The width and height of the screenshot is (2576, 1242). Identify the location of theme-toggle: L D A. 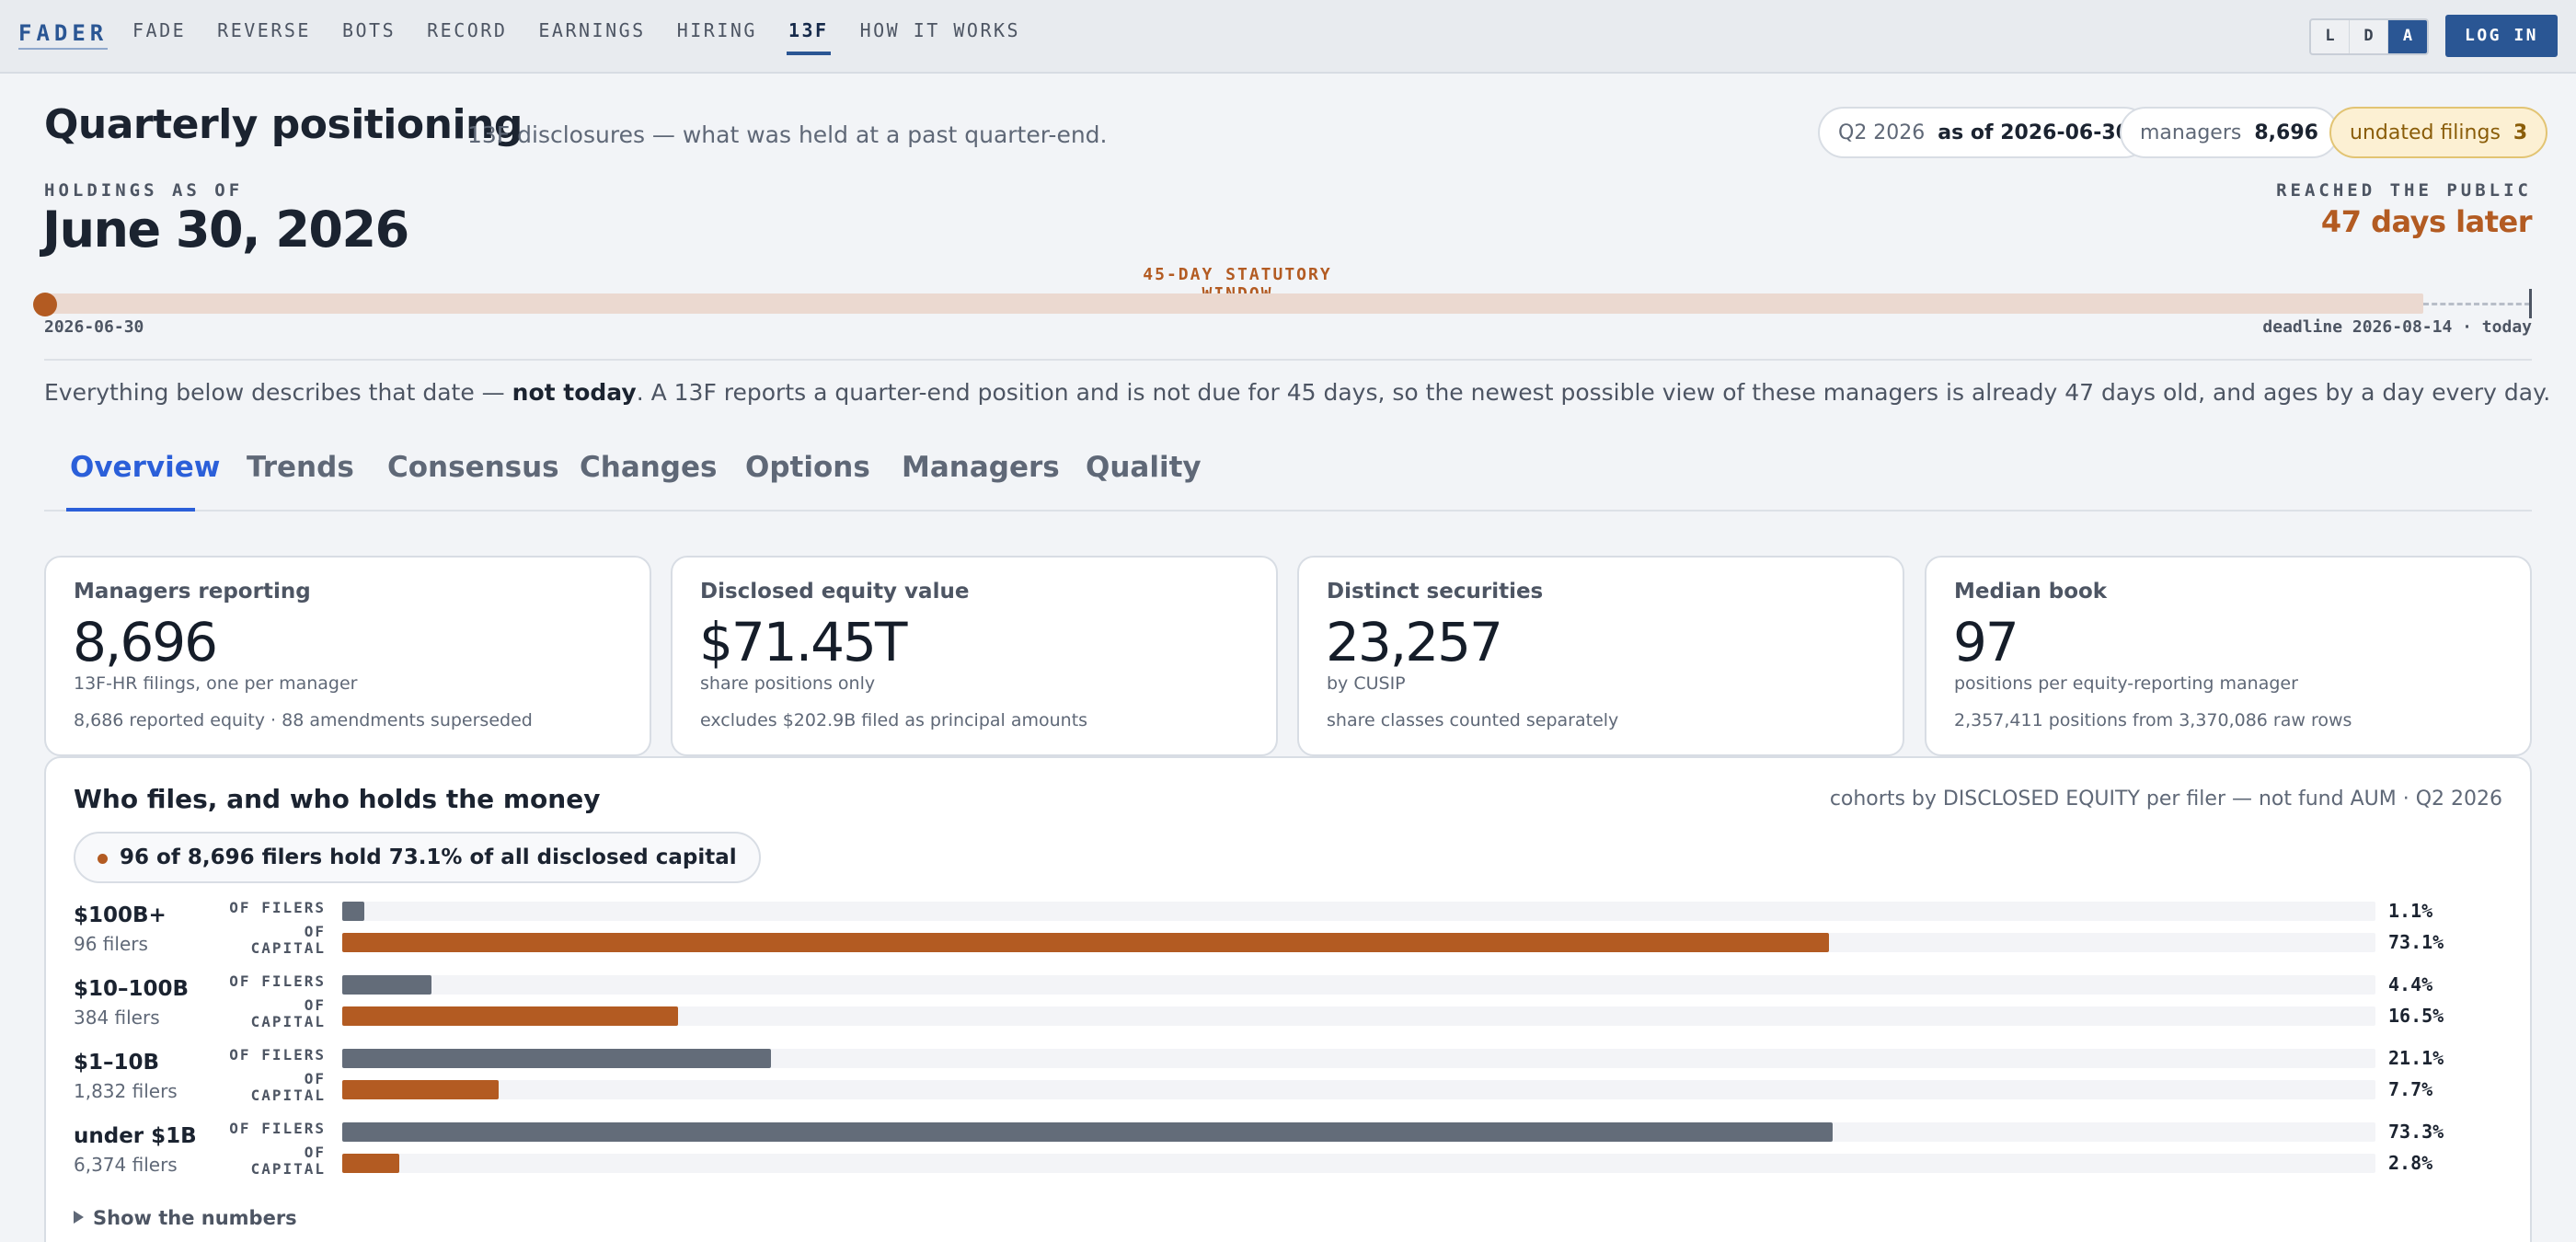
(2369, 36).